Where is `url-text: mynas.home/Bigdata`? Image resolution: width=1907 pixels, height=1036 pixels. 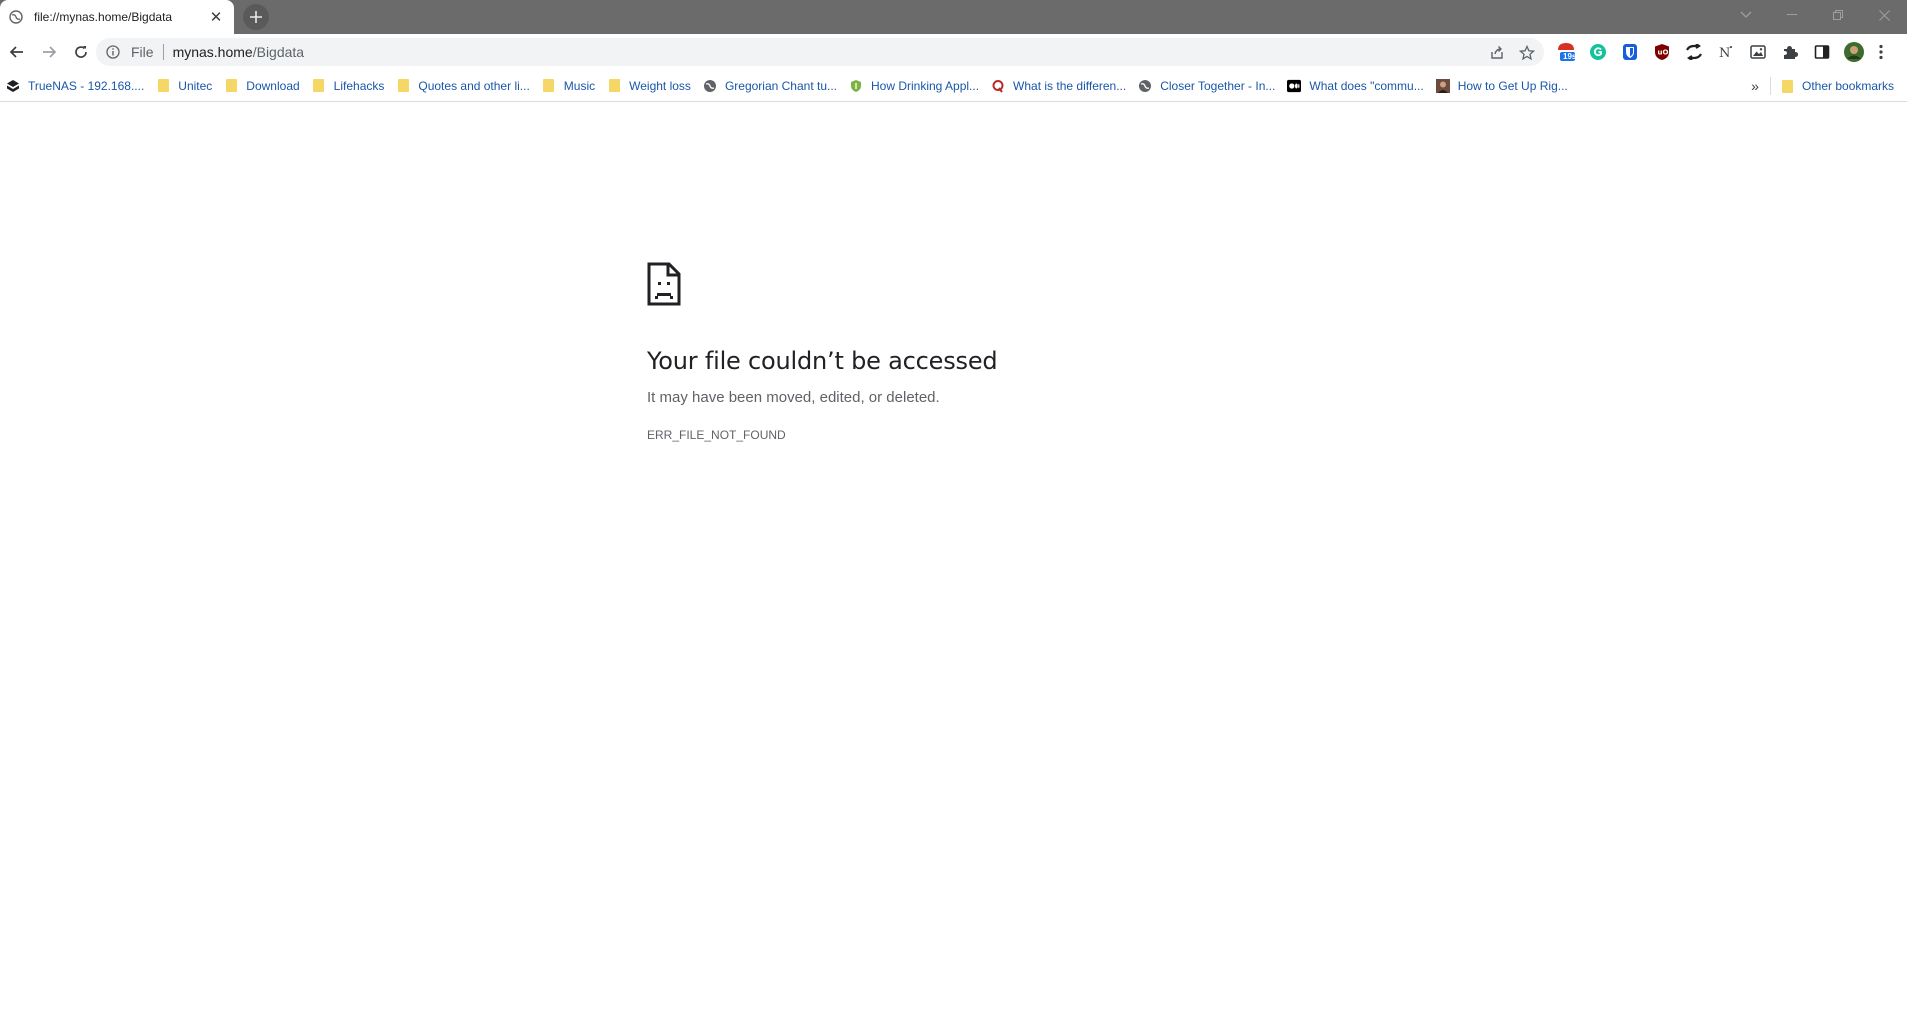
url-text: mynas.home/Bigdata is located at coordinates (239, 52).